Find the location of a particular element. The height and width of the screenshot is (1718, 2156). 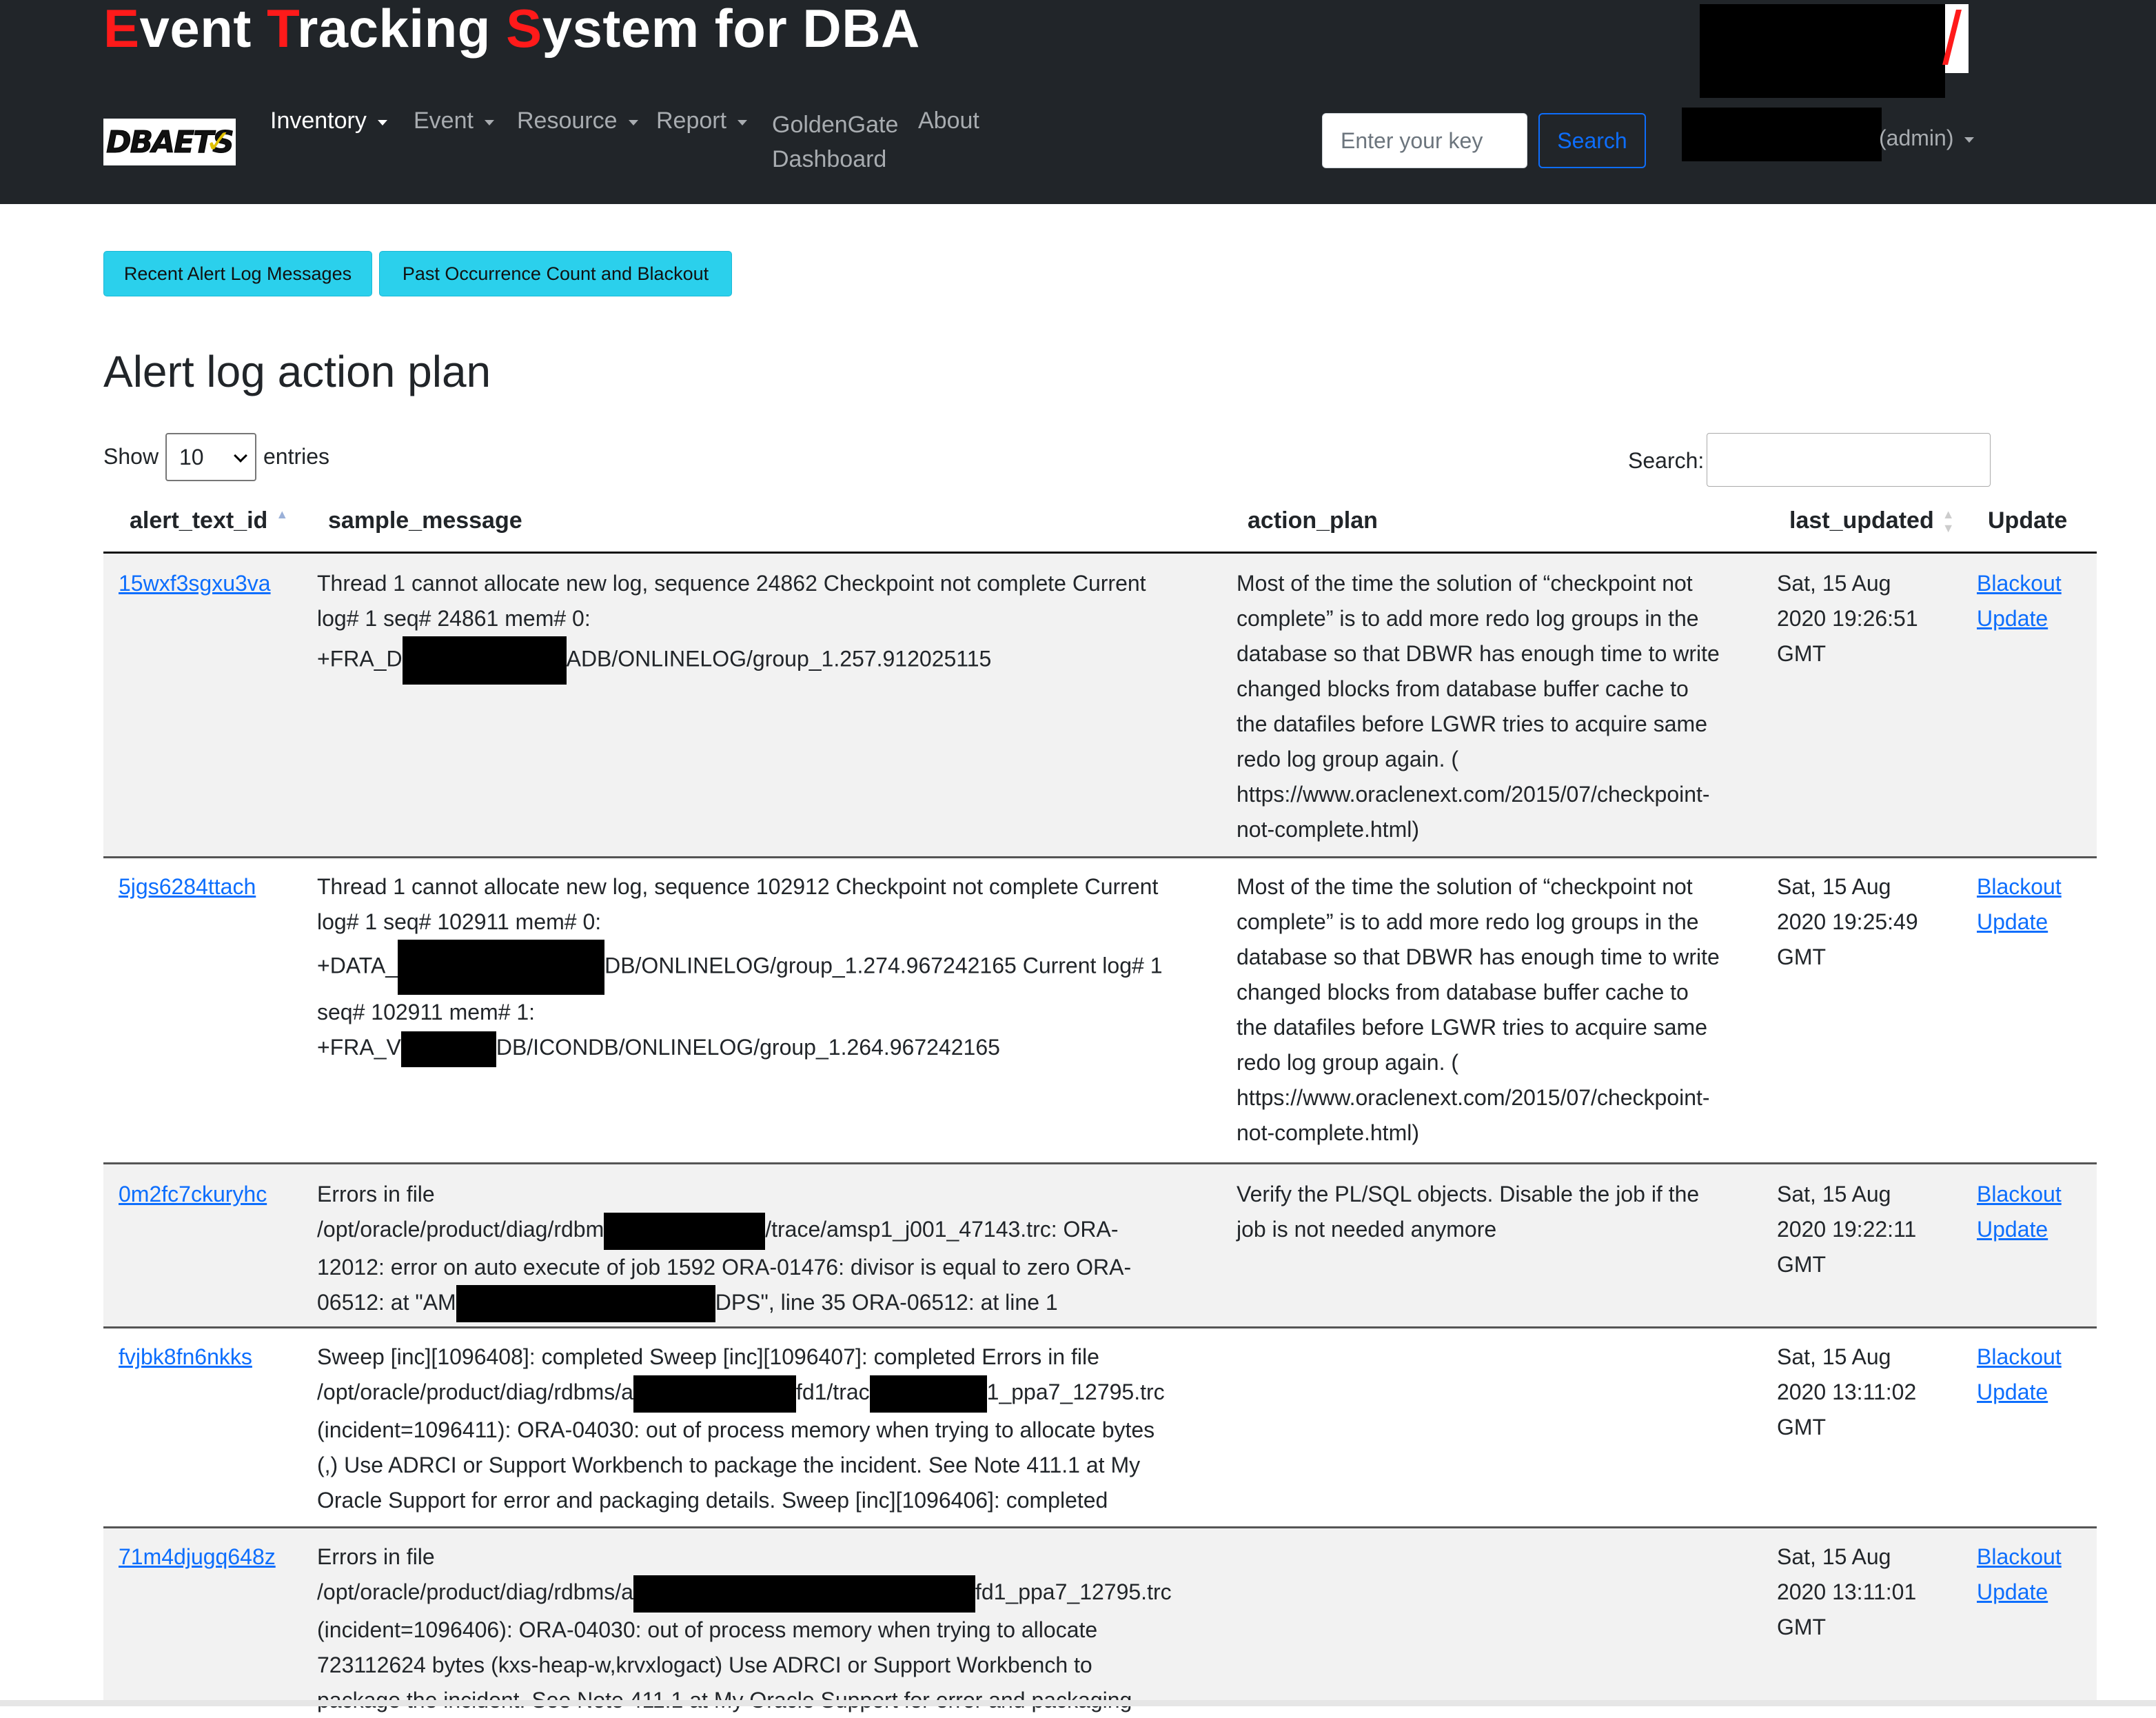

dbaets-logo: DBAETS ✓ is located at coordinates (170, 142).